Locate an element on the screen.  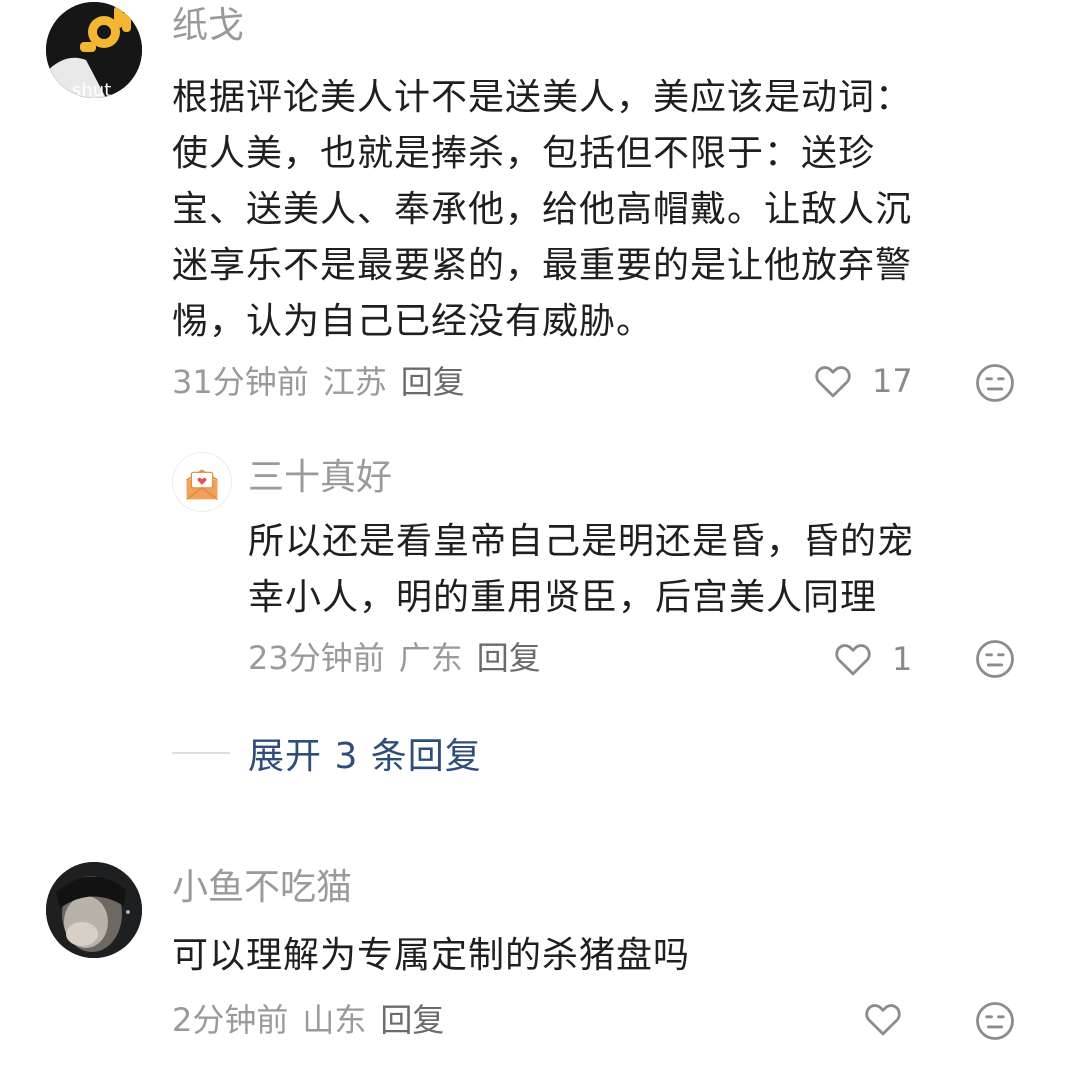
comment-body-line: 惕，认为自己已经没有威胁。 is located at coordinates (413, 321).